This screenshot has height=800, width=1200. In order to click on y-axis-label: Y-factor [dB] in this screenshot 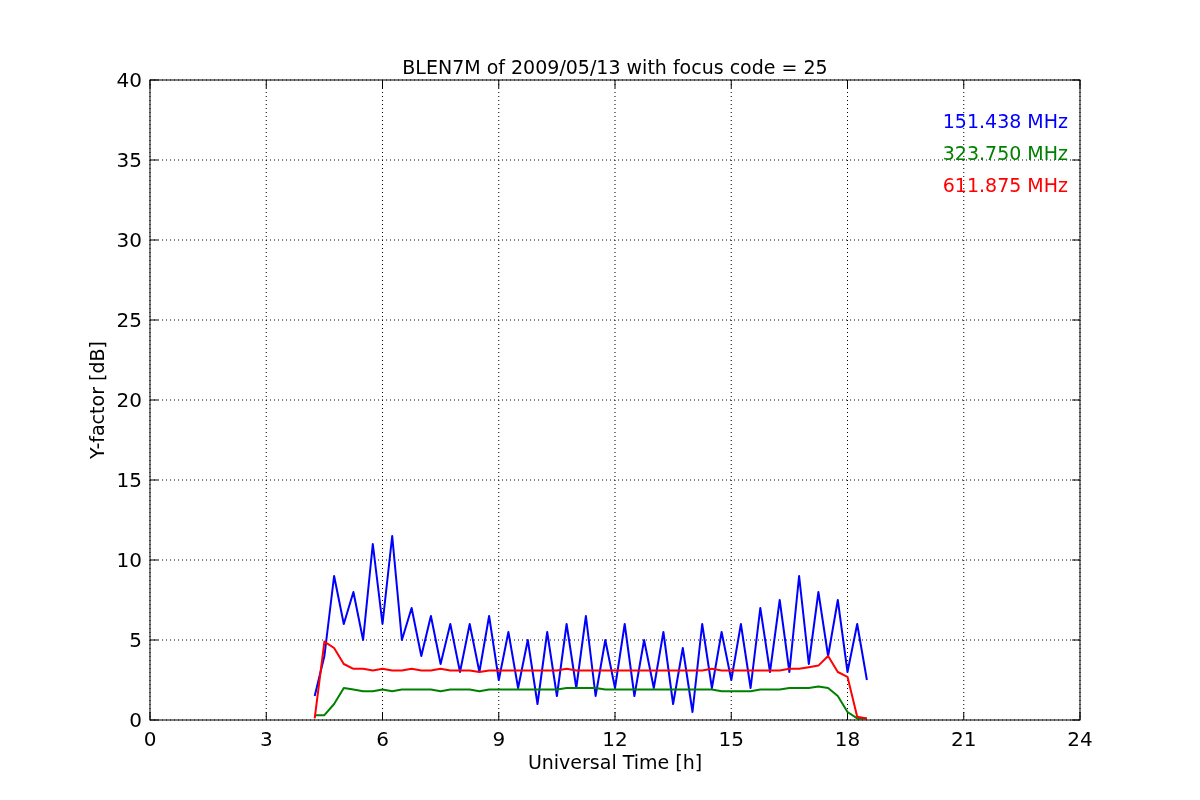, I will do `click(97, 400)`.